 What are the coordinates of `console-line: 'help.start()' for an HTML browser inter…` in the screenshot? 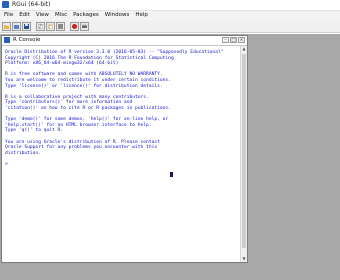 It's located at (78, 125).